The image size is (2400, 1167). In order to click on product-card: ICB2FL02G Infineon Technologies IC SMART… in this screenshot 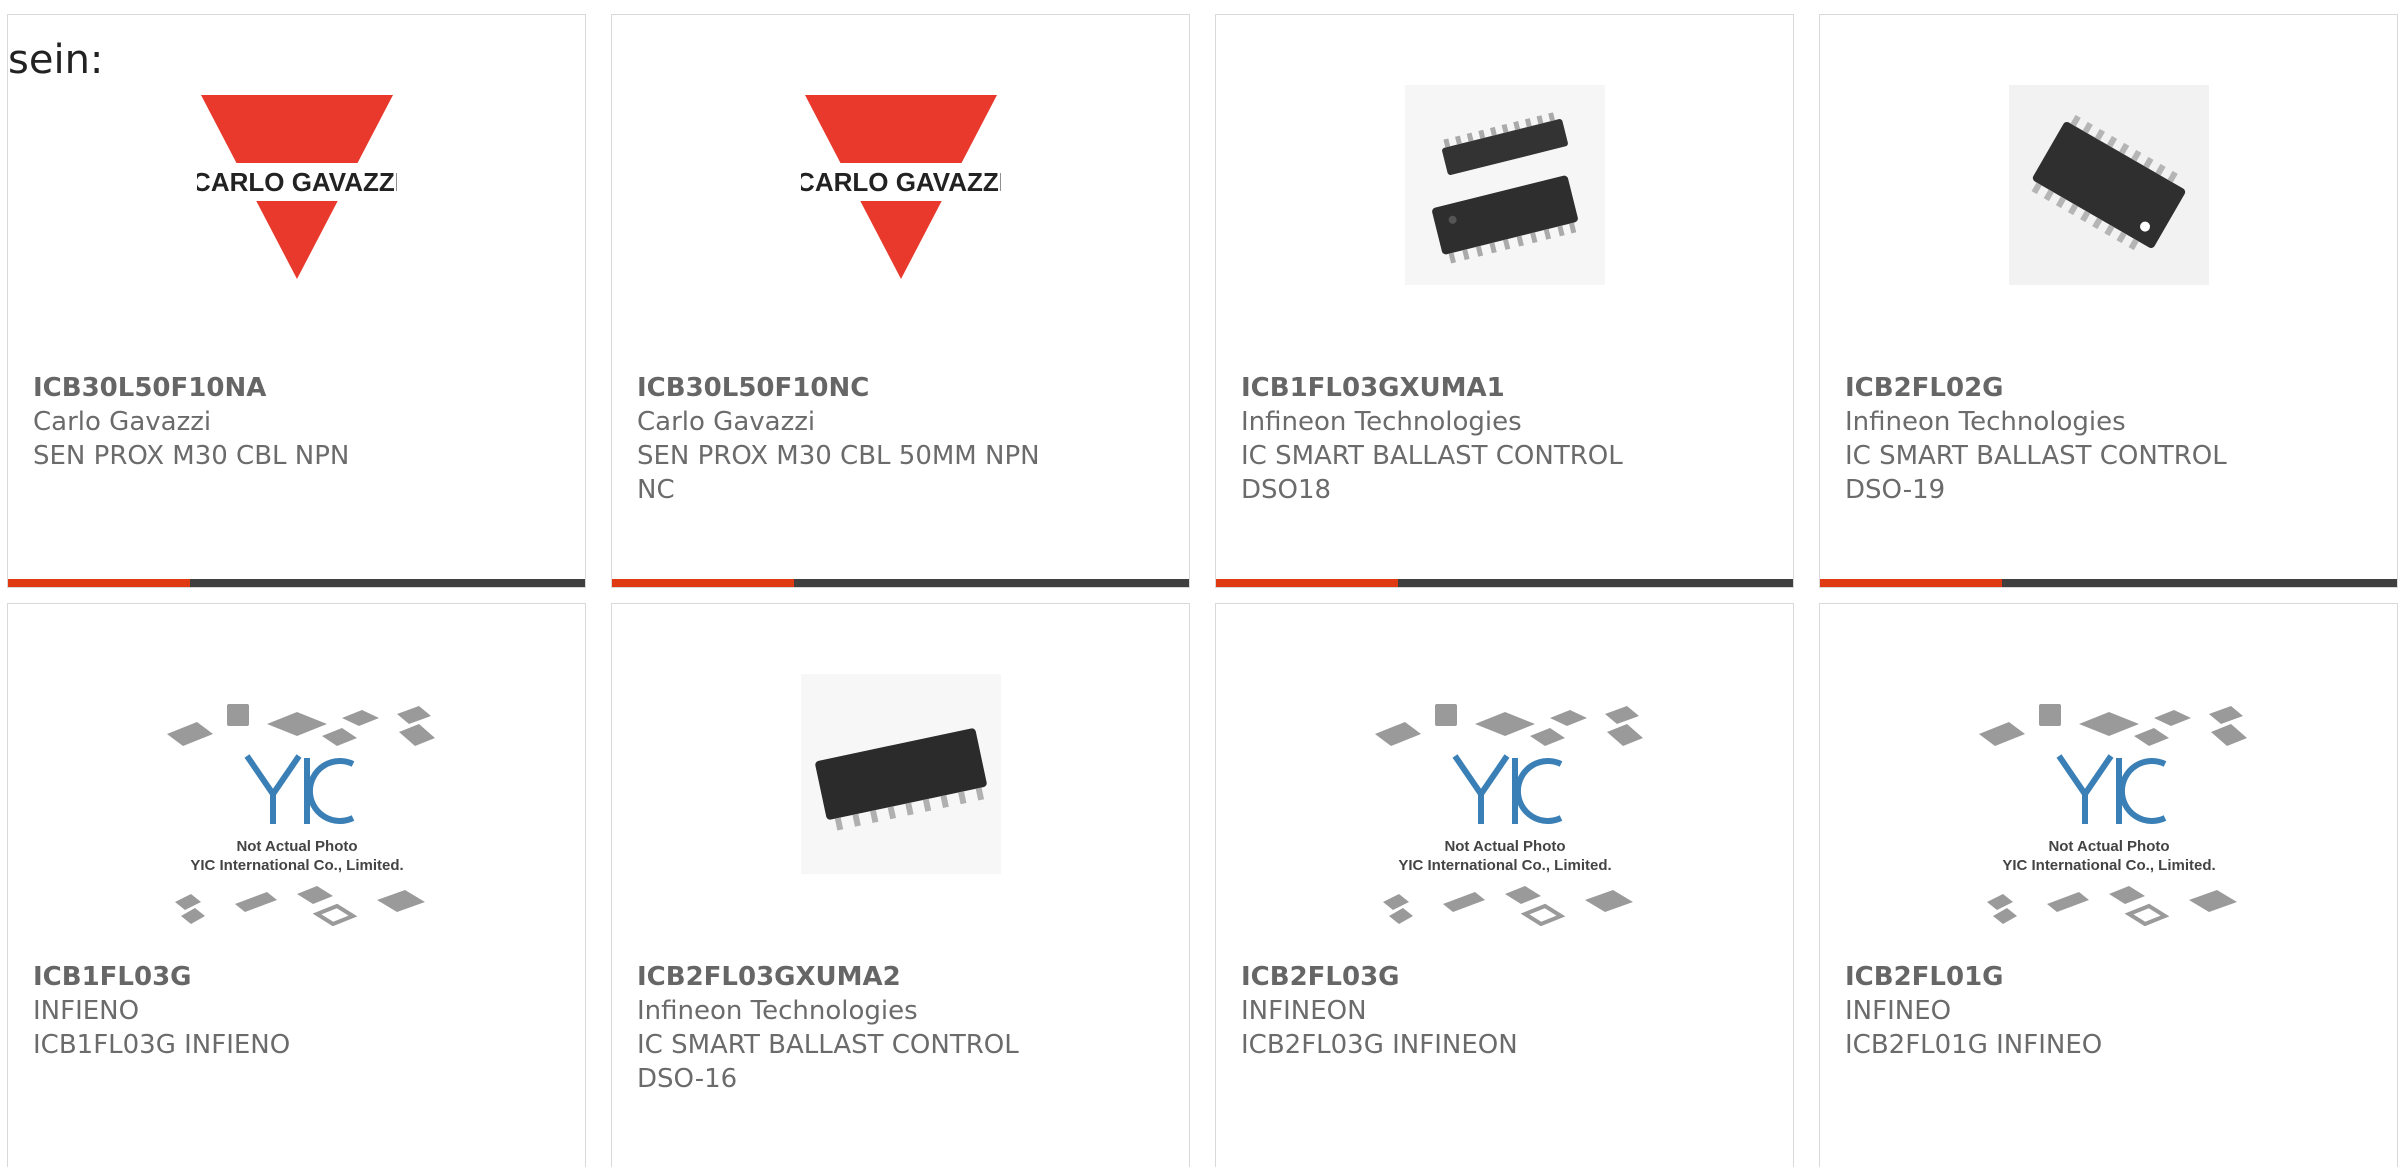, I will do `click(2108, 301)`.